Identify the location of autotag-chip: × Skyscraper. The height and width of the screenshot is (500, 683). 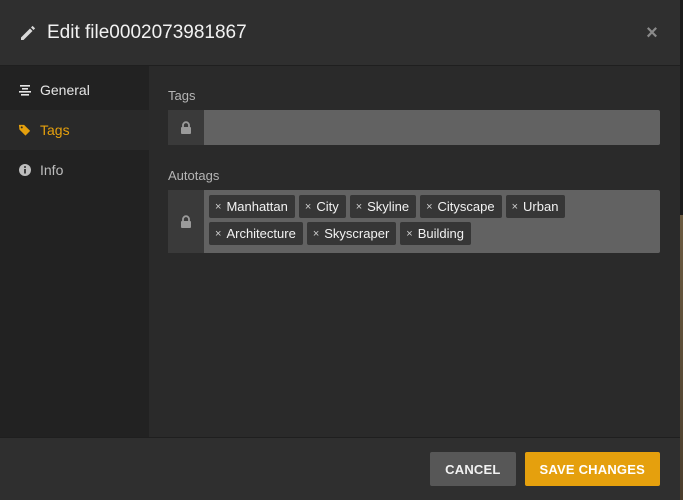
(351, 233).